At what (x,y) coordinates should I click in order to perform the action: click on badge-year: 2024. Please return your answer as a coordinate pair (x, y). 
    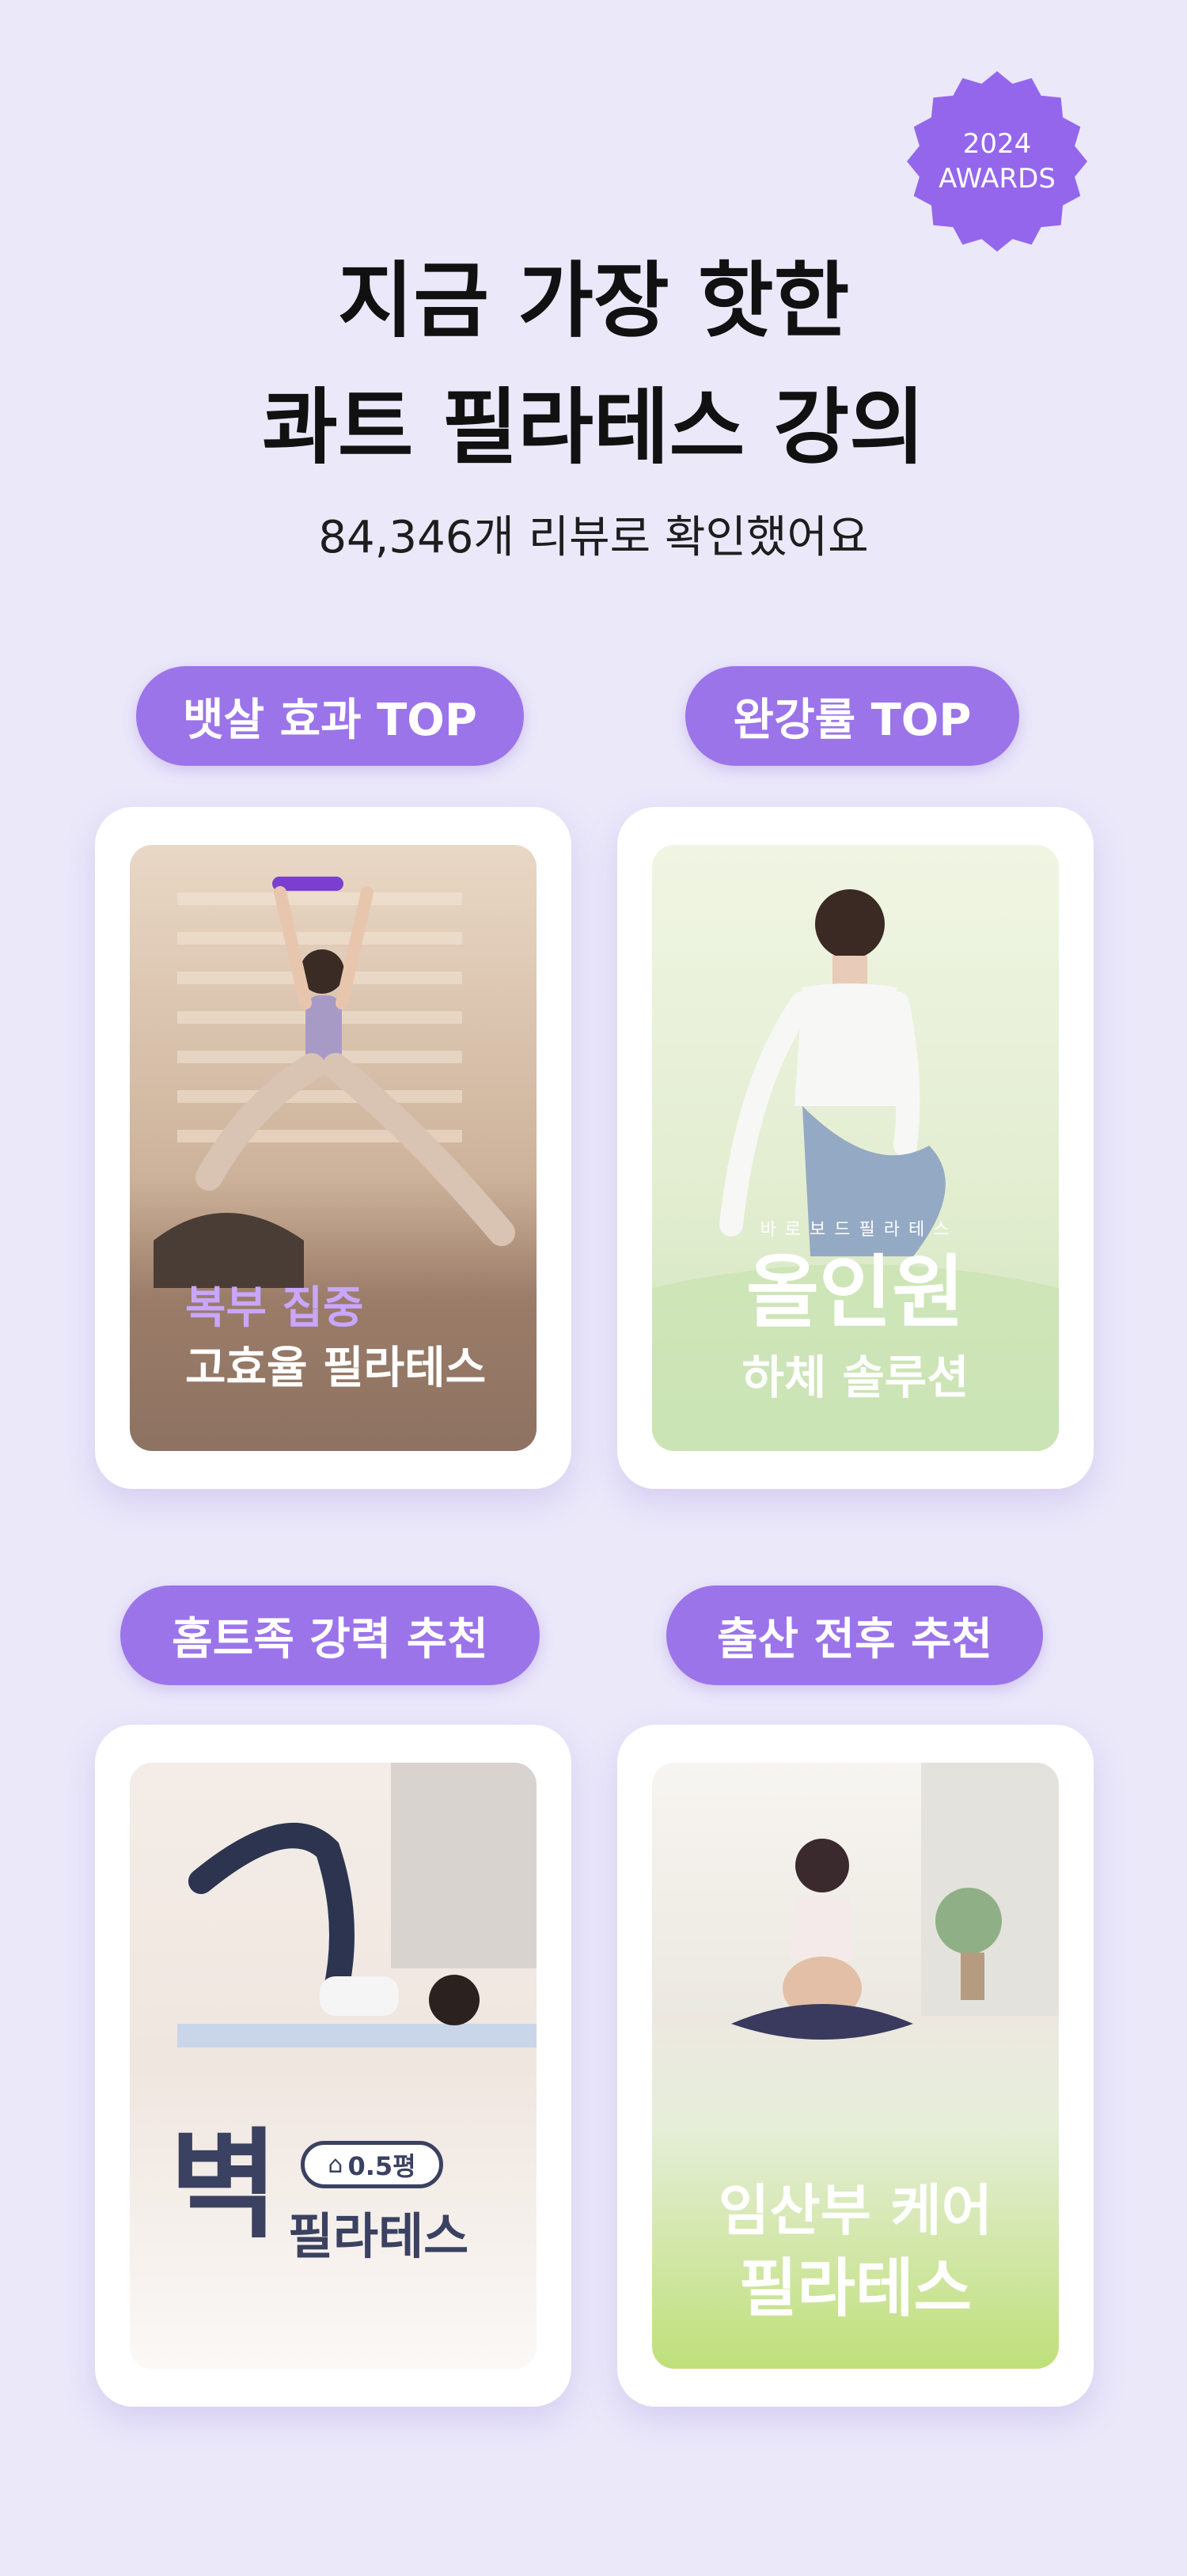
    Looking at the image, I should click on (997, 144).